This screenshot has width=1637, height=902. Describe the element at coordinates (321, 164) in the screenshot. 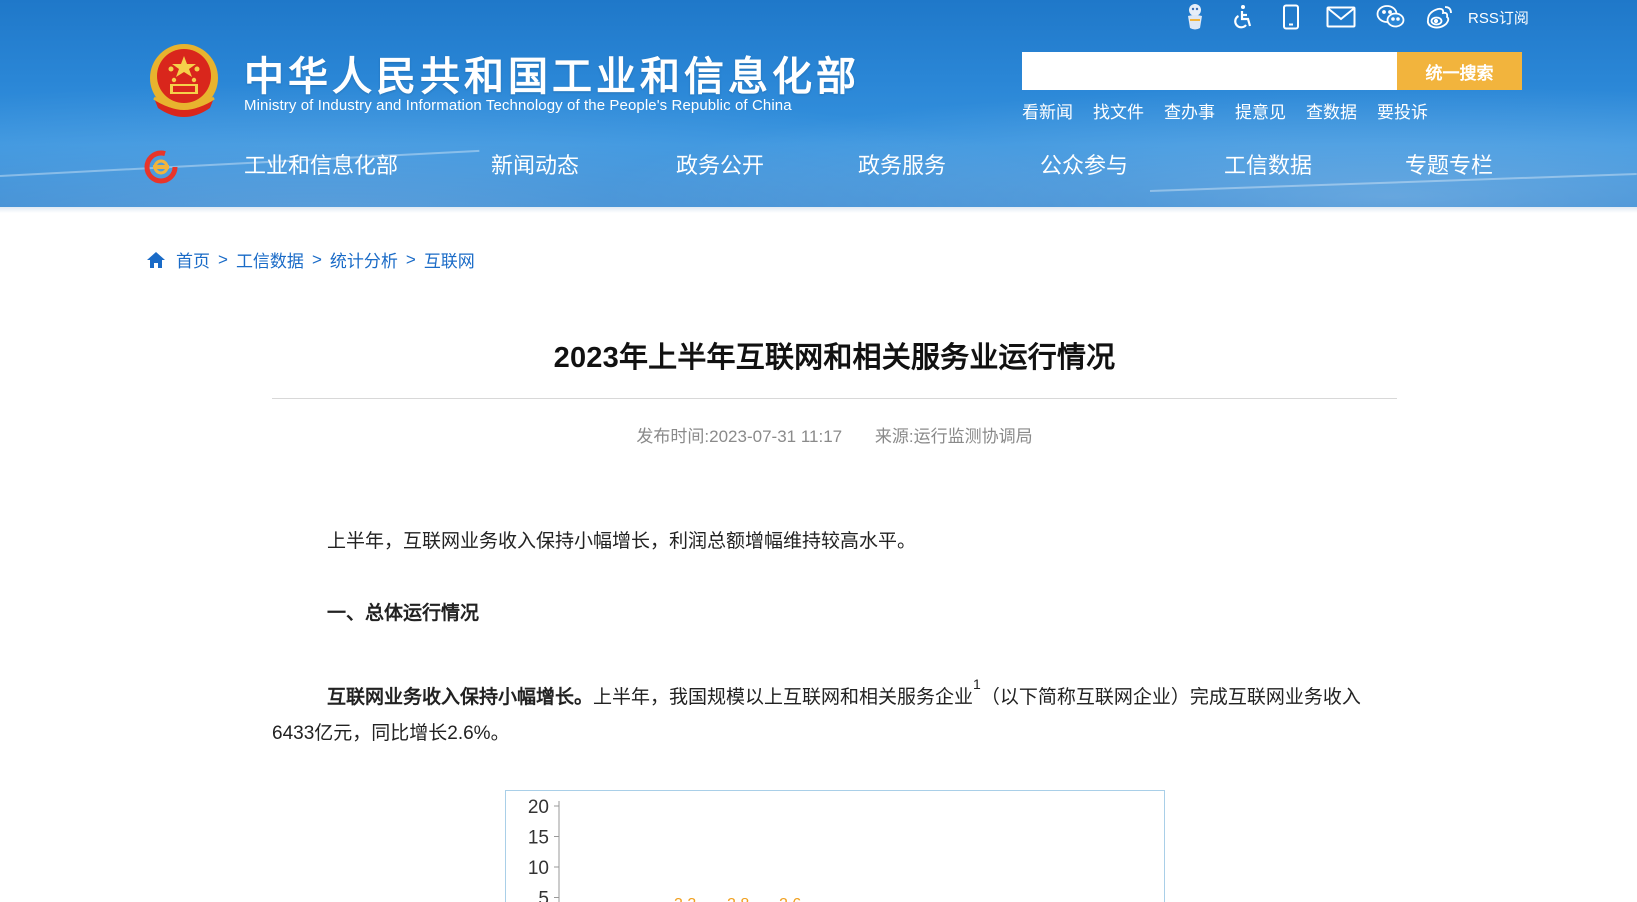

I see `nav-item-ministry: 工业和信息化部` at that location.